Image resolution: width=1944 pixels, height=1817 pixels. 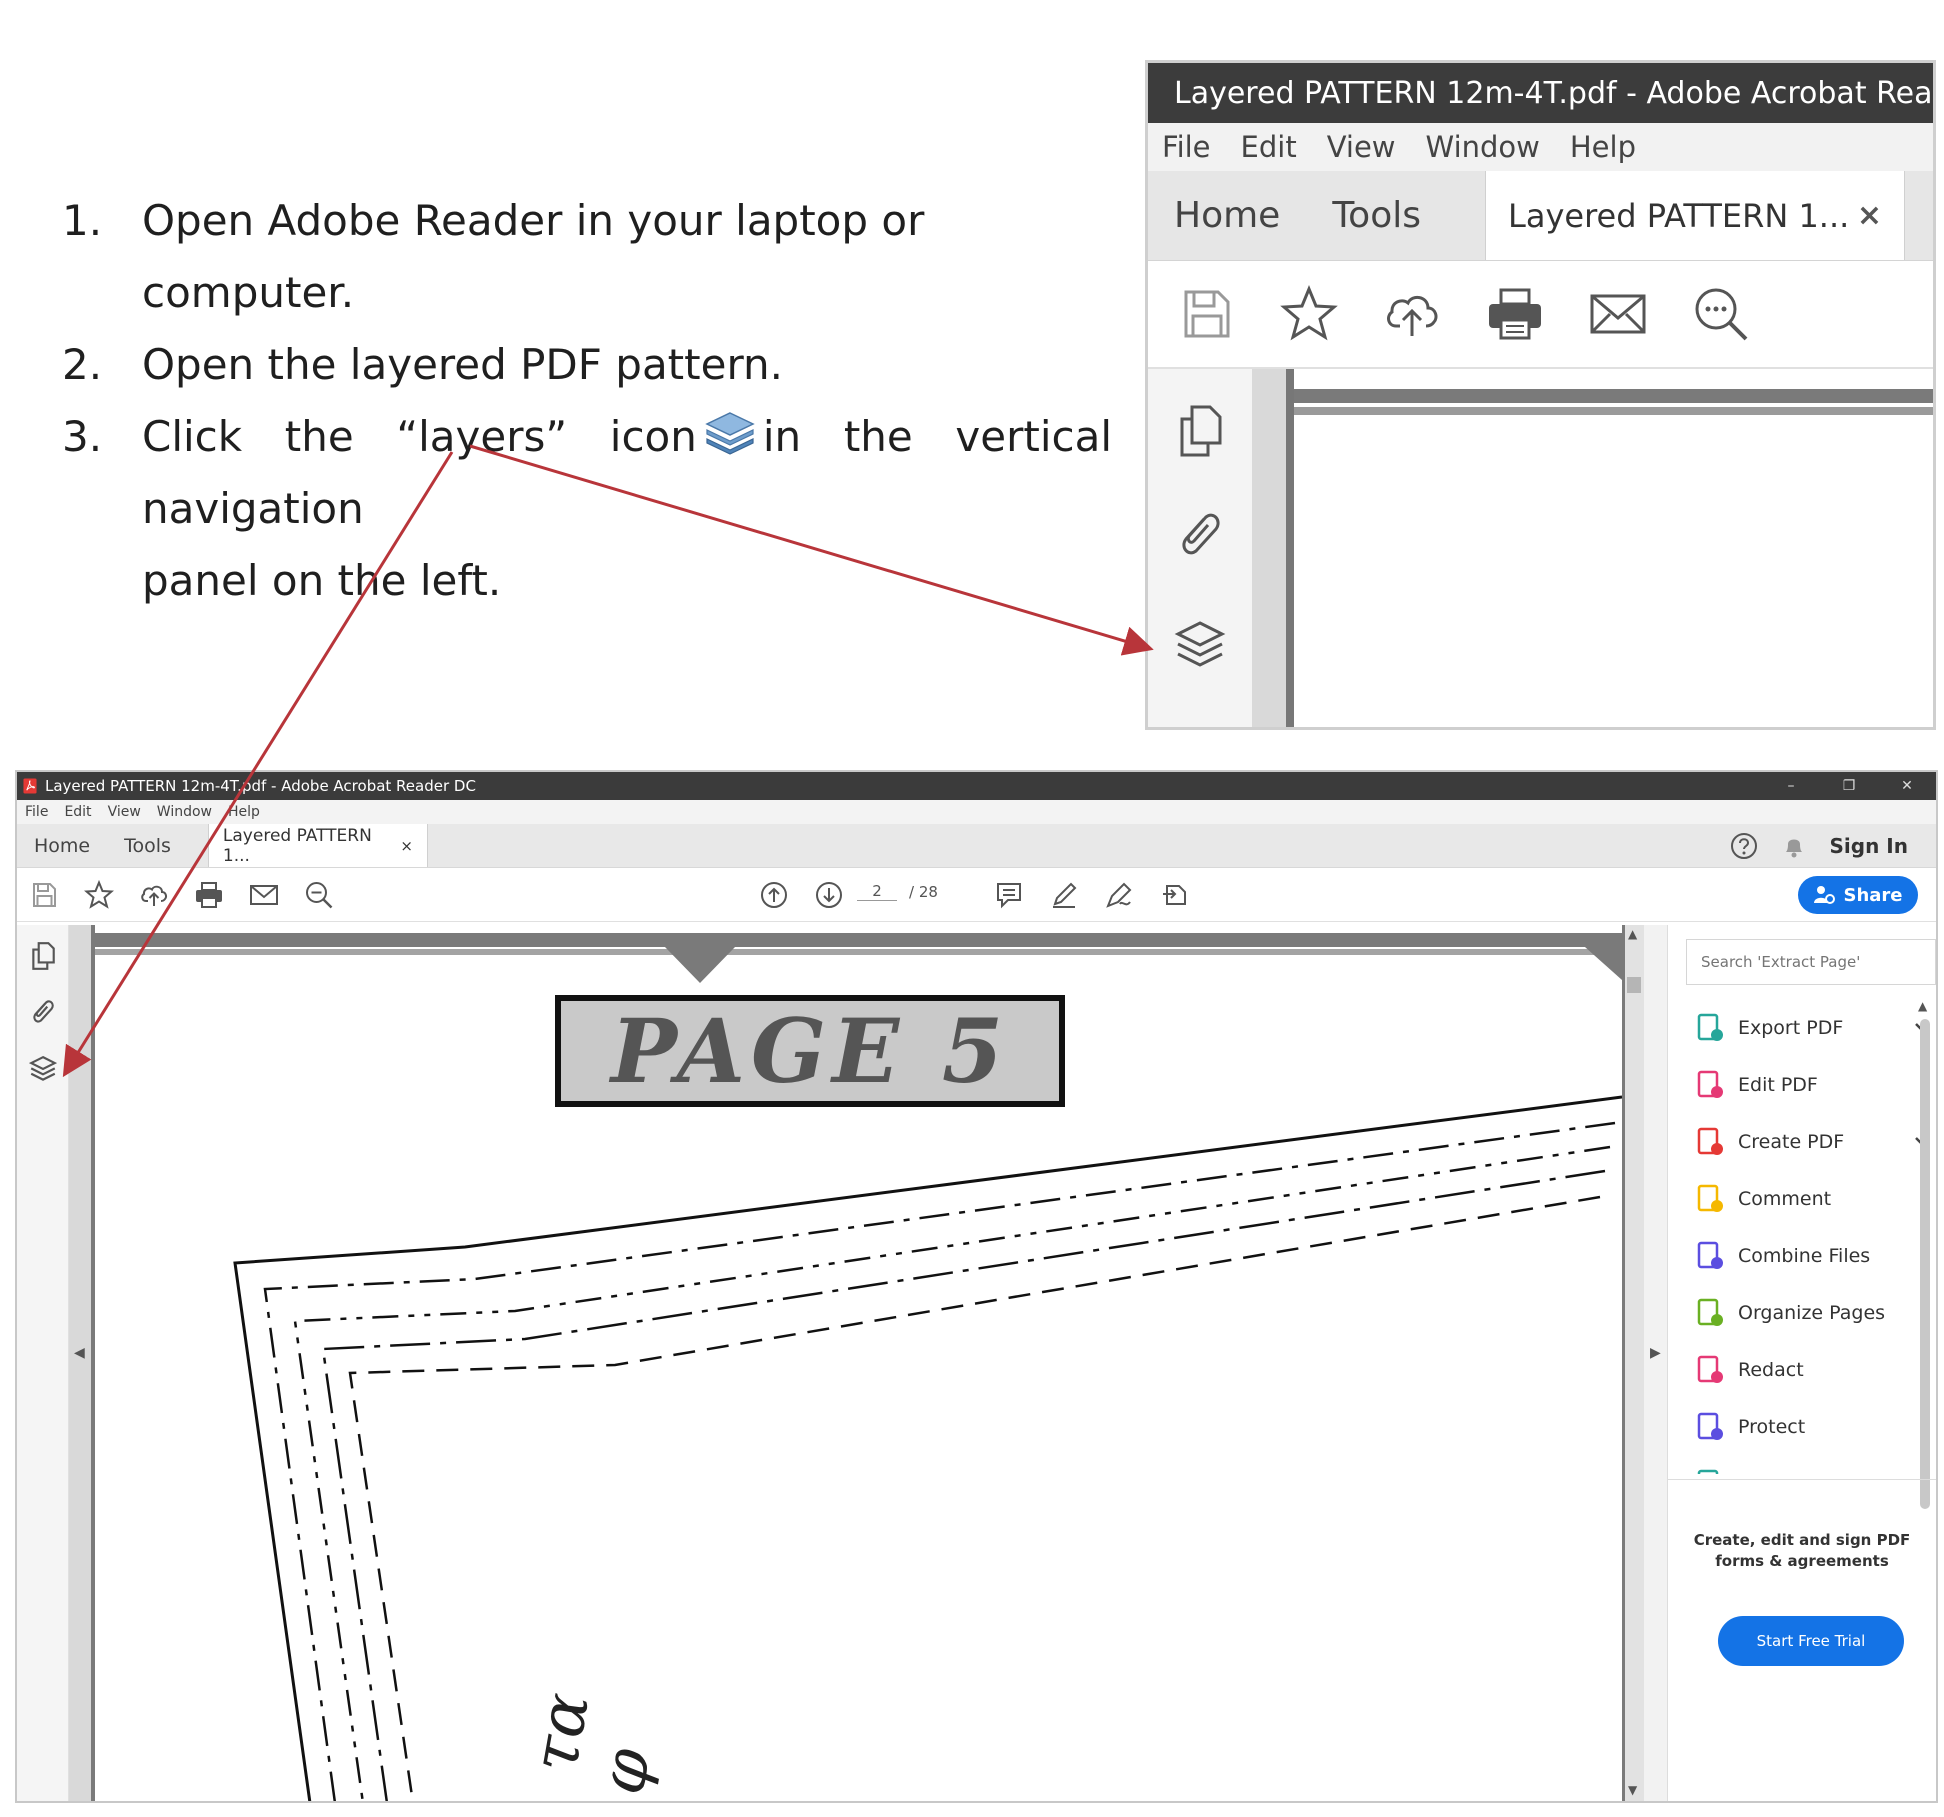 What do you see at coordinates (976, 812) in the screenshot?
I see `menu-bar: File Edit View Window Help` at bounding box center [976, 812].